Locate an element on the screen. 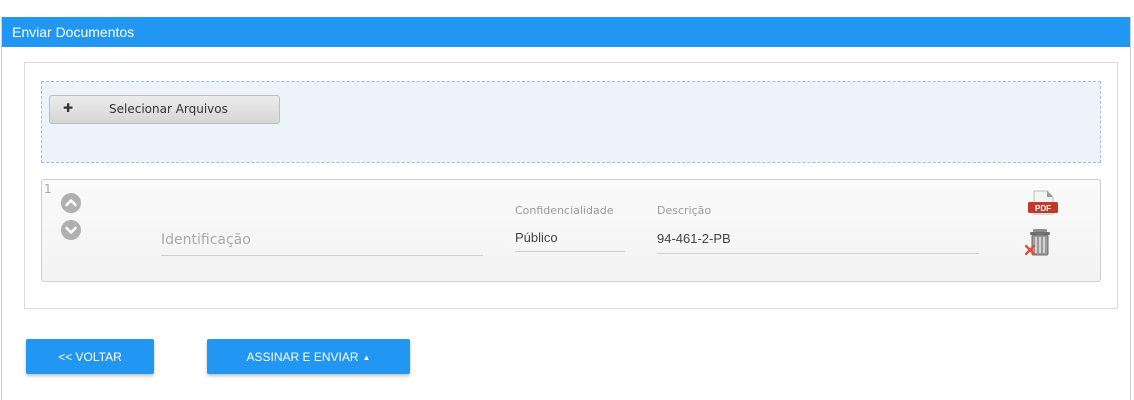  select-files-label: Selecionar Arquivos is located at coordinates (168, 109).